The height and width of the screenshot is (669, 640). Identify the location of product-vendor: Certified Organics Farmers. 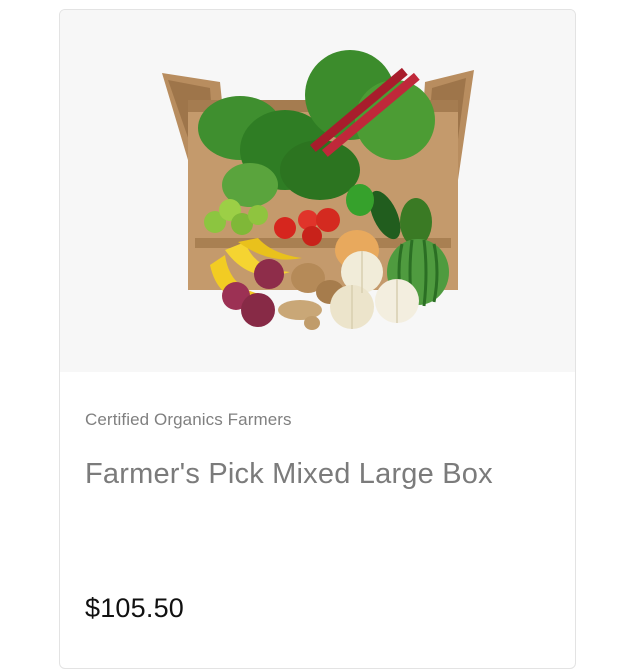
(188, 419).